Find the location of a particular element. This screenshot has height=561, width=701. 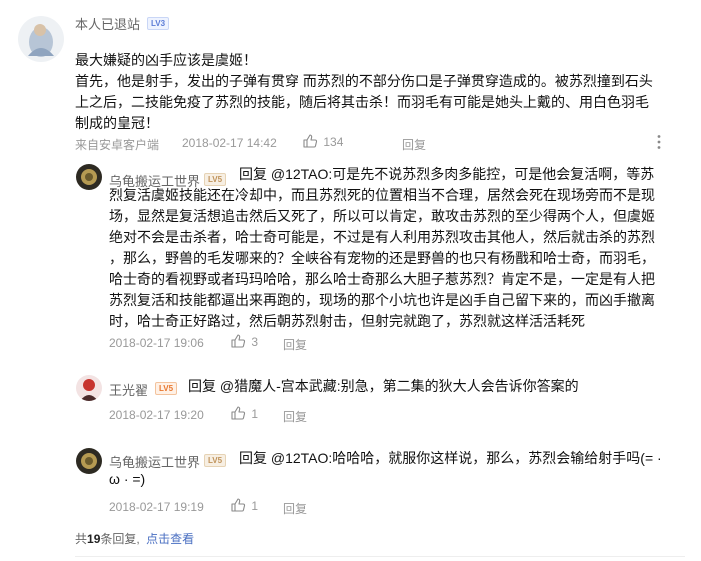

footer-prefix: 共 is located at coordinates (81, 539).